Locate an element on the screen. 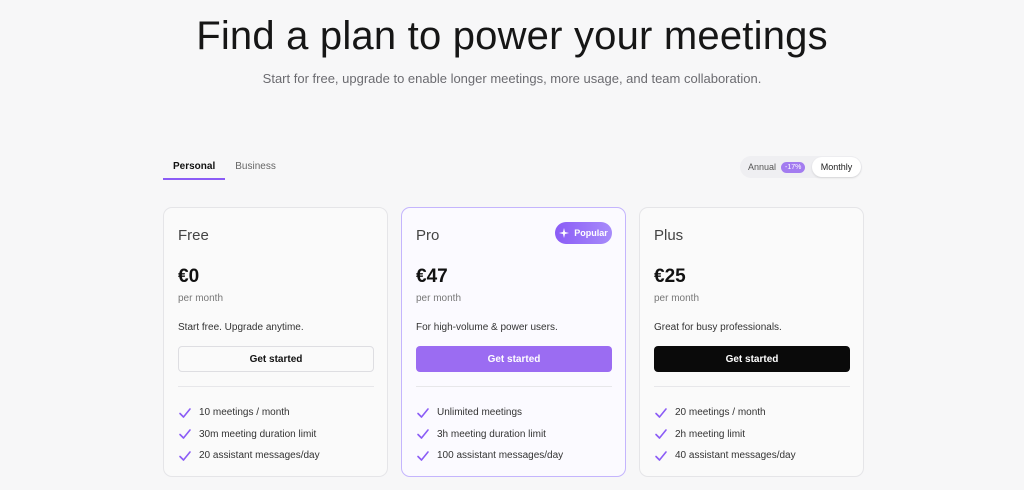 This screenshot has width=1024, height=490. tab-business: Business is located at coordinates (255, 169).